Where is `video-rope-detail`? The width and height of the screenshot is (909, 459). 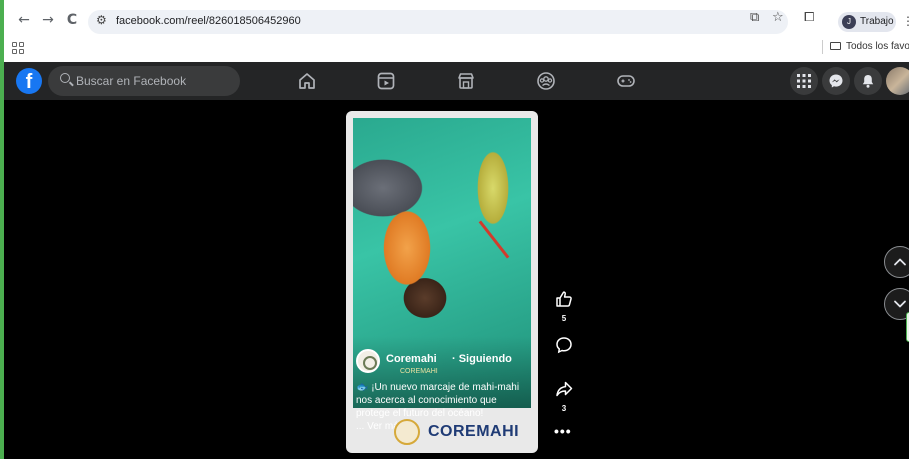 video-rope-detail is located at coordinates (494, 239).